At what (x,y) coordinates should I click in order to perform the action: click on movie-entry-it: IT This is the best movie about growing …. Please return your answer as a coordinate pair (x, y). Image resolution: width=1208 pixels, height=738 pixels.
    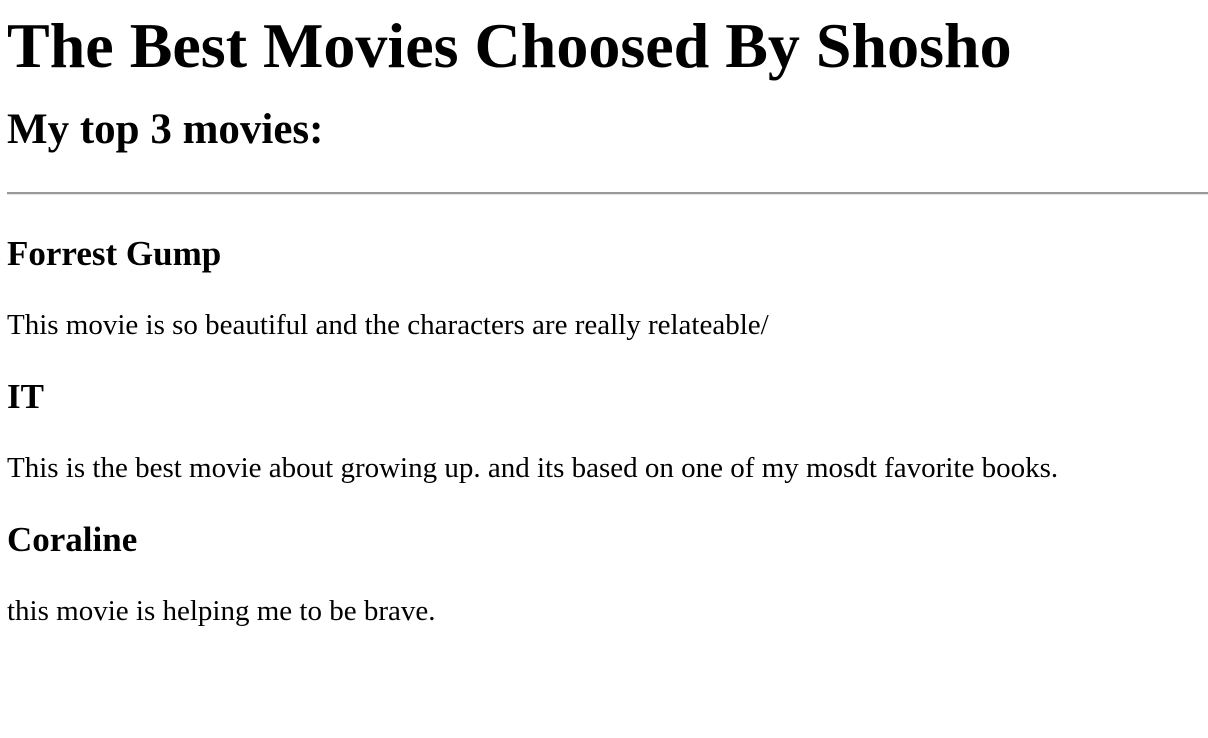
    Looking at the image, I should click on (604, 431).